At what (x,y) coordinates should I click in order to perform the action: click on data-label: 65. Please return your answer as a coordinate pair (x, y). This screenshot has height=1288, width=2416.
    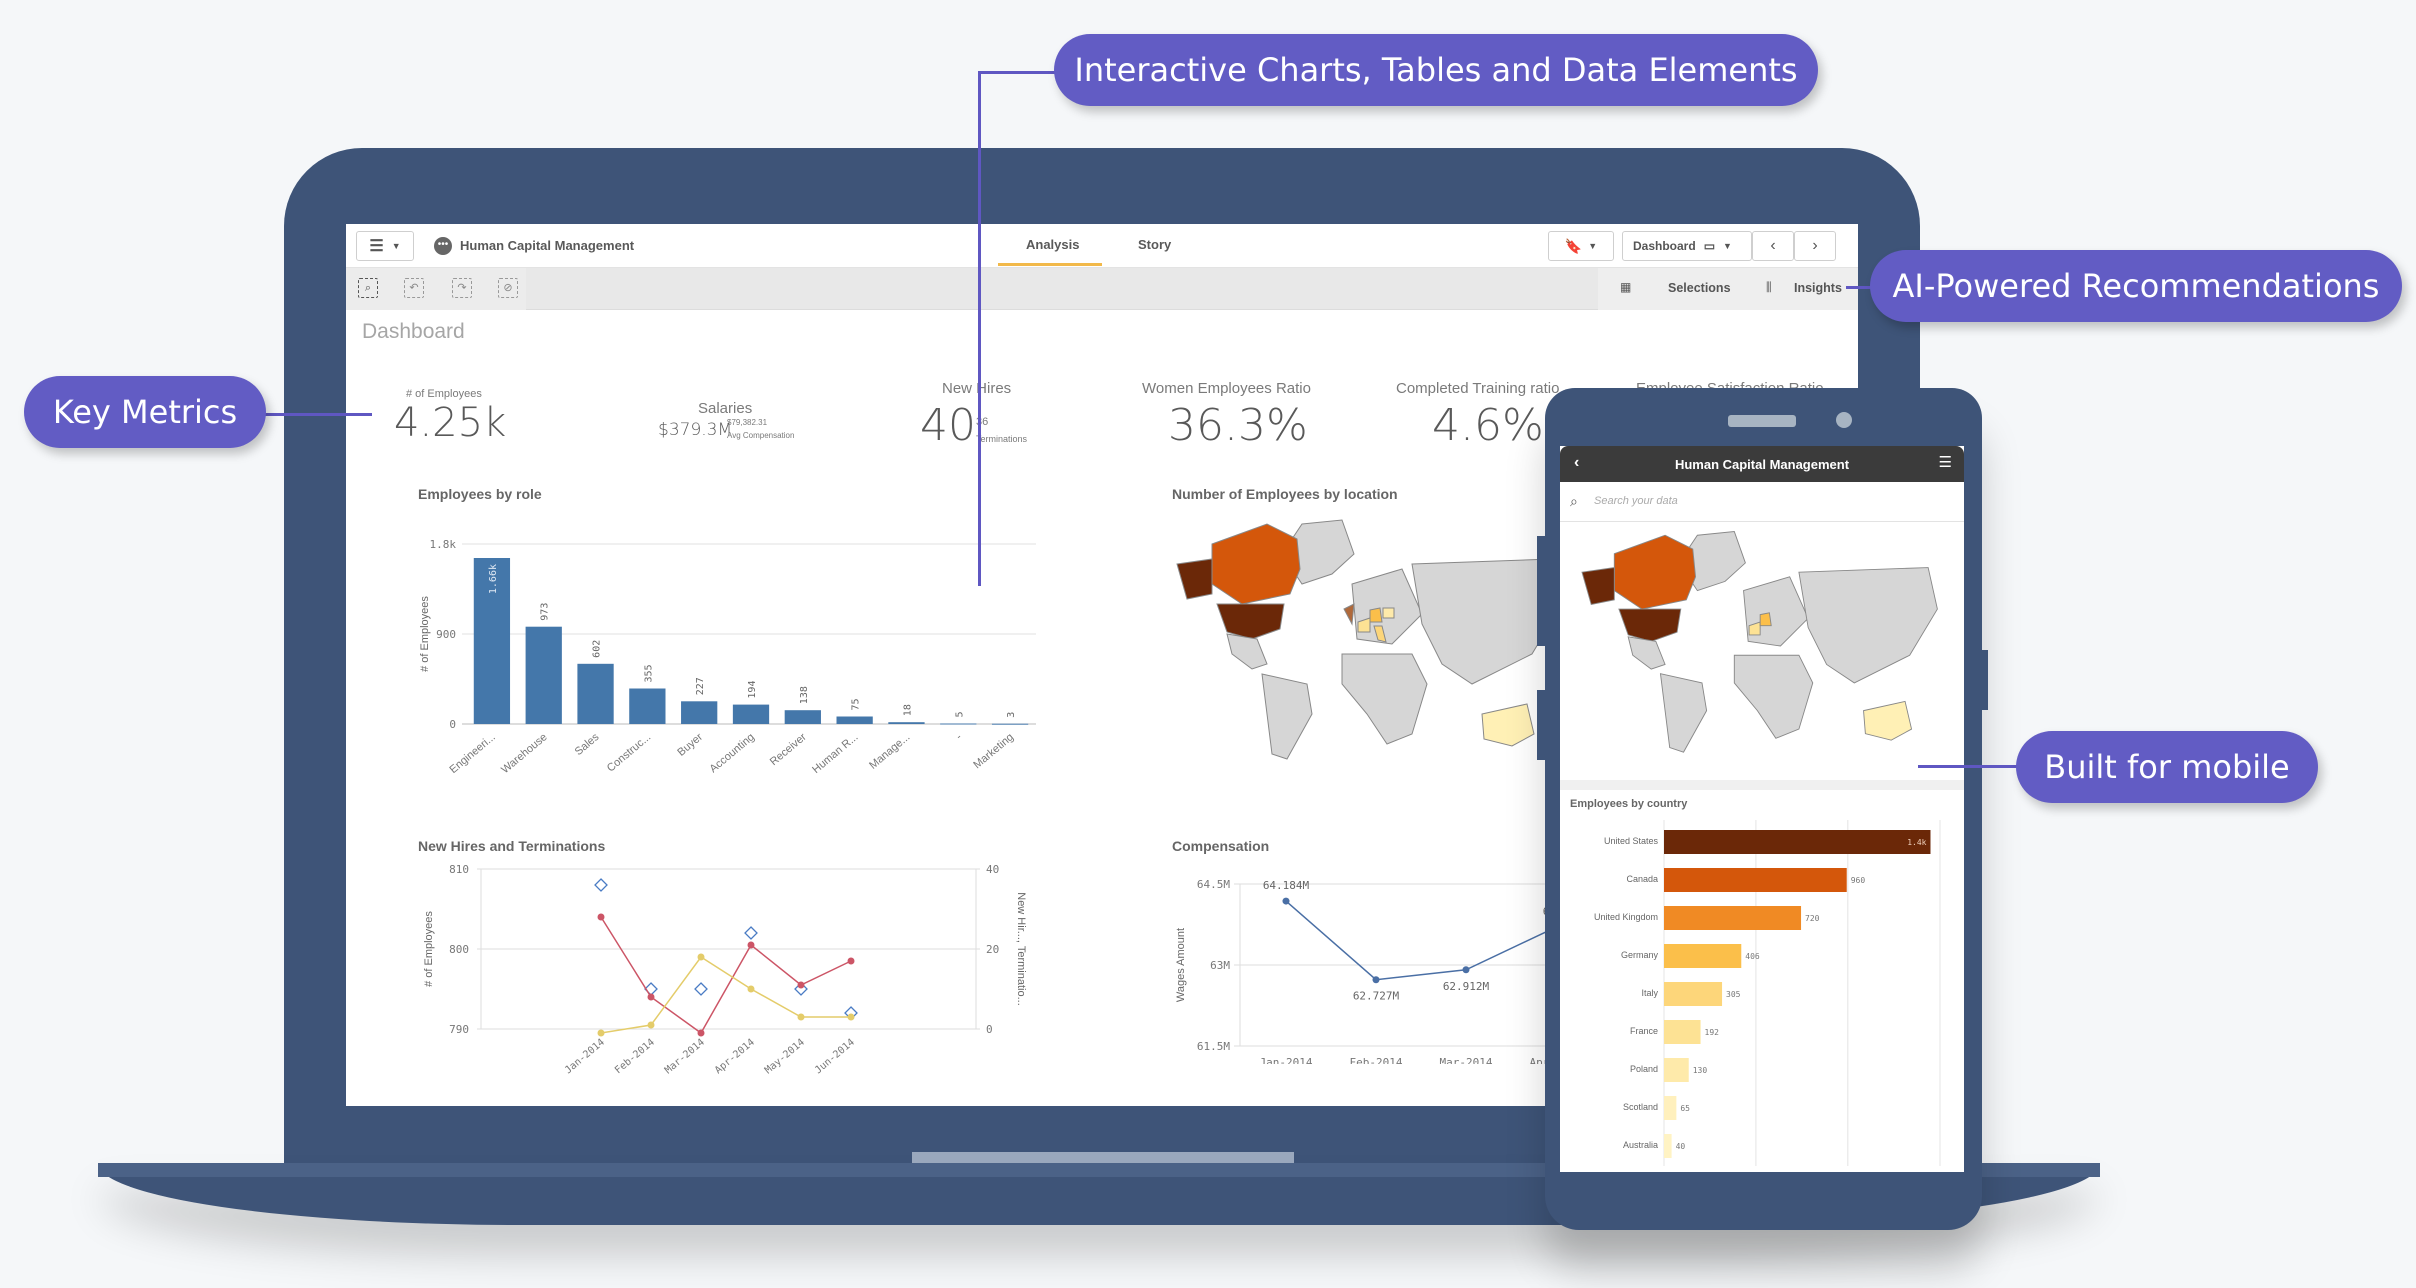
    Looking at the image, I should click on (1685, 1108).